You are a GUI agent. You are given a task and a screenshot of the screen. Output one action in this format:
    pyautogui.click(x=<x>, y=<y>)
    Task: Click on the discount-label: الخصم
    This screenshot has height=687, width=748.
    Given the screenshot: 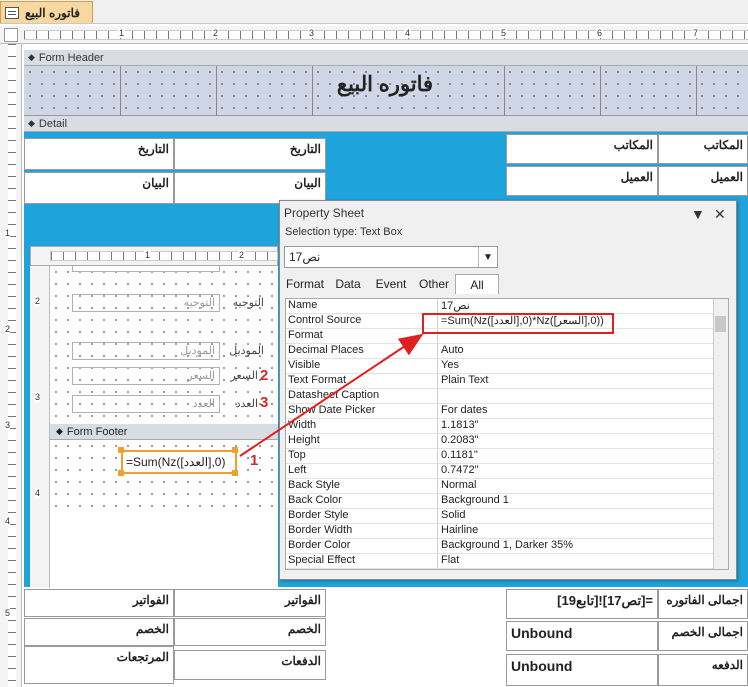 What is the action you would take?
    pyautogui.click(x=99, y=632)
    